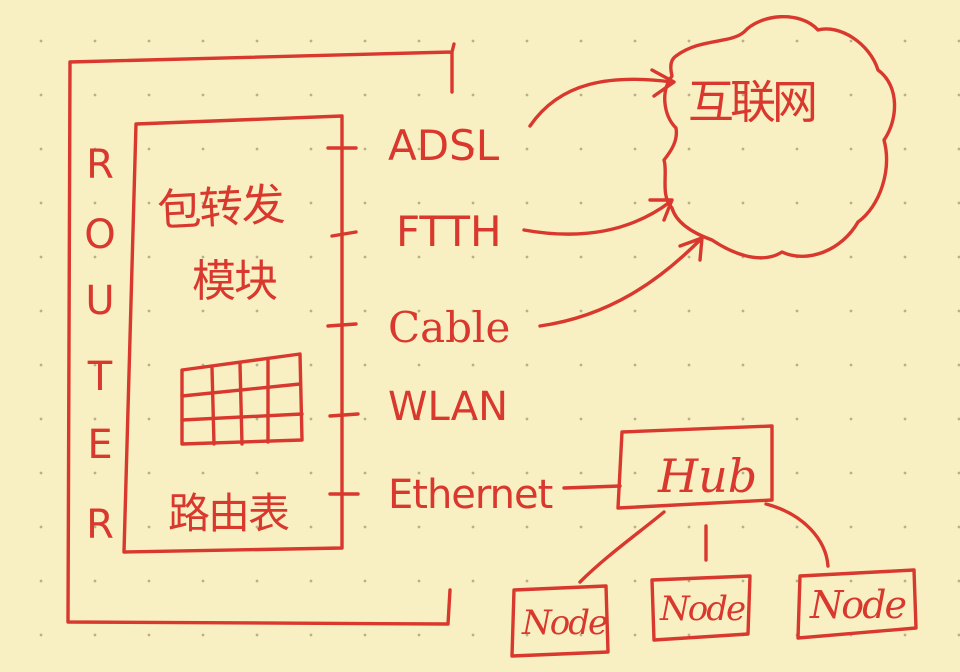 This screenshot has height=672, width=960. Describe the element at coordinates (448, 407) in the screenshot. I see `interface-label-wlan: WLAN` at that location.